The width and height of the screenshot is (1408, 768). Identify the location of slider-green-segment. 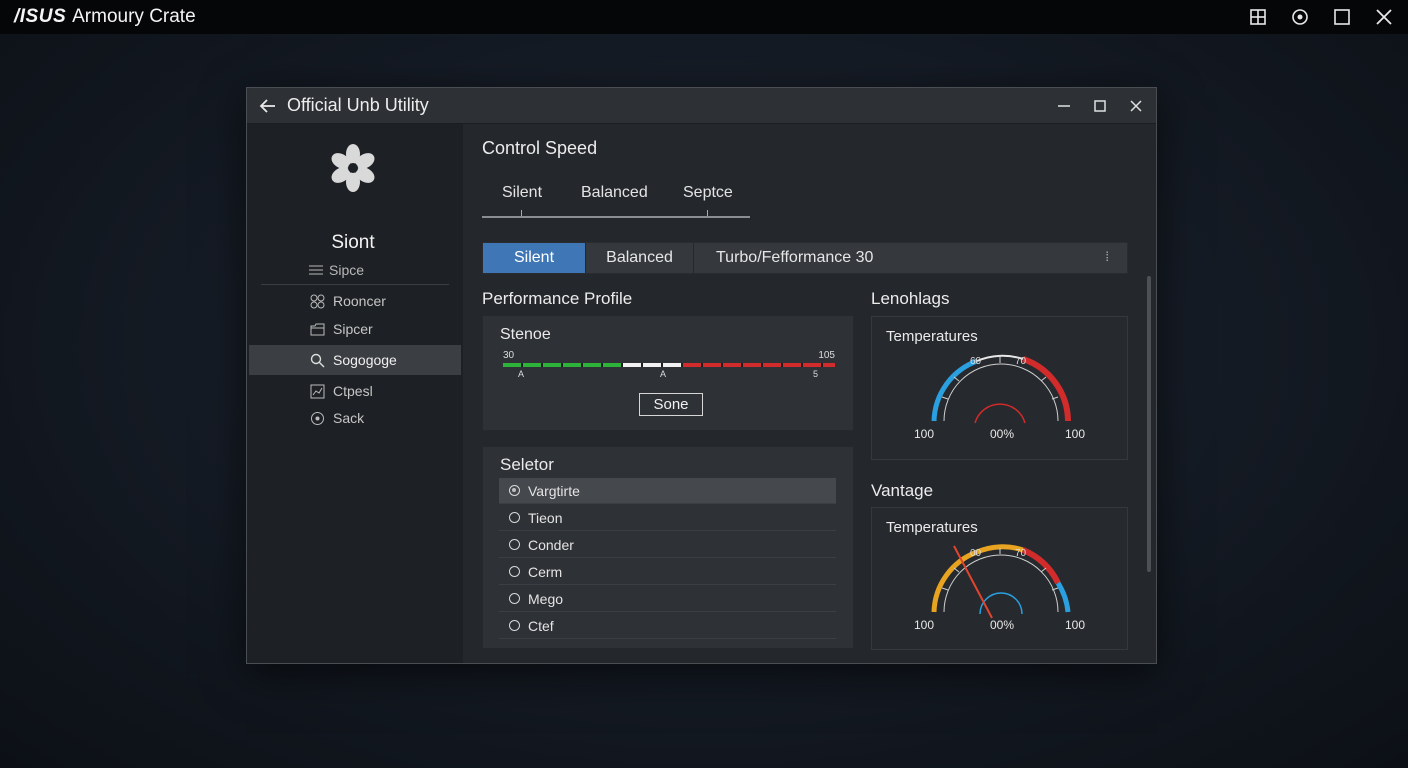
(563, 365).